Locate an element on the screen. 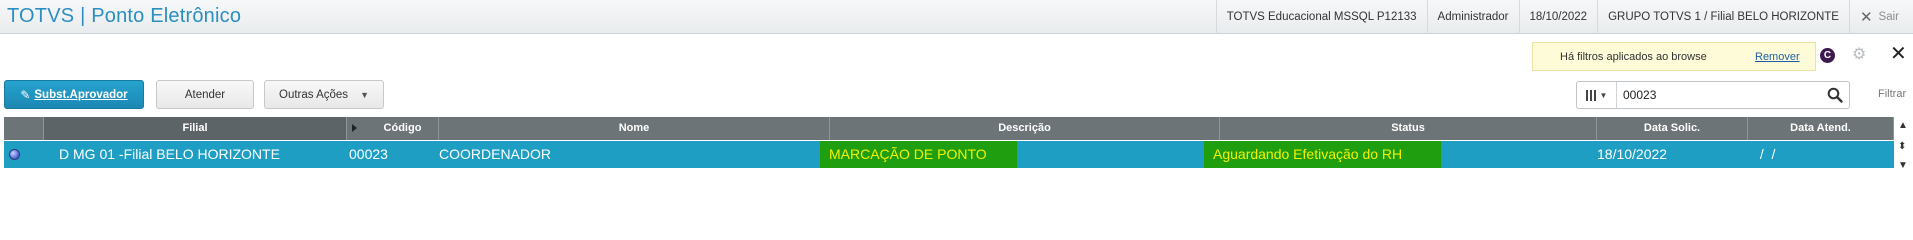 The image size is (1913, 240). column-header-data-atend: Data Atend. is located at coordinates (1821, 128).